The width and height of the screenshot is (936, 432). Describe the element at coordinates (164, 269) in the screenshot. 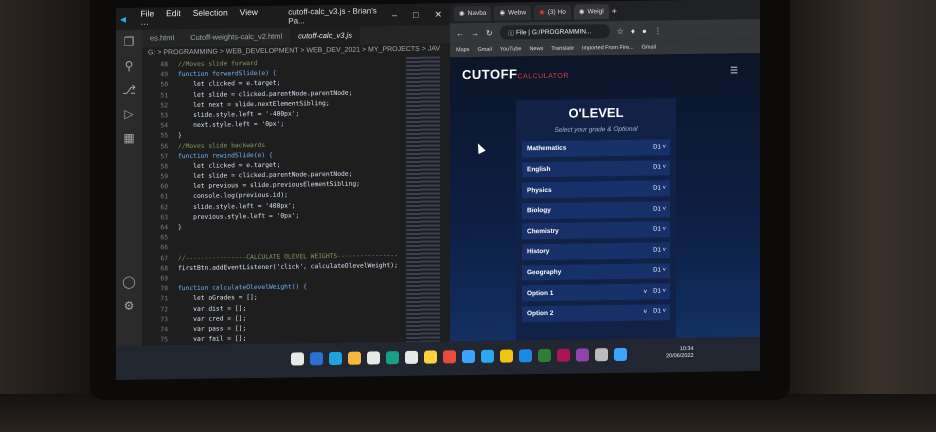

I see `line-number: 68` at that location.